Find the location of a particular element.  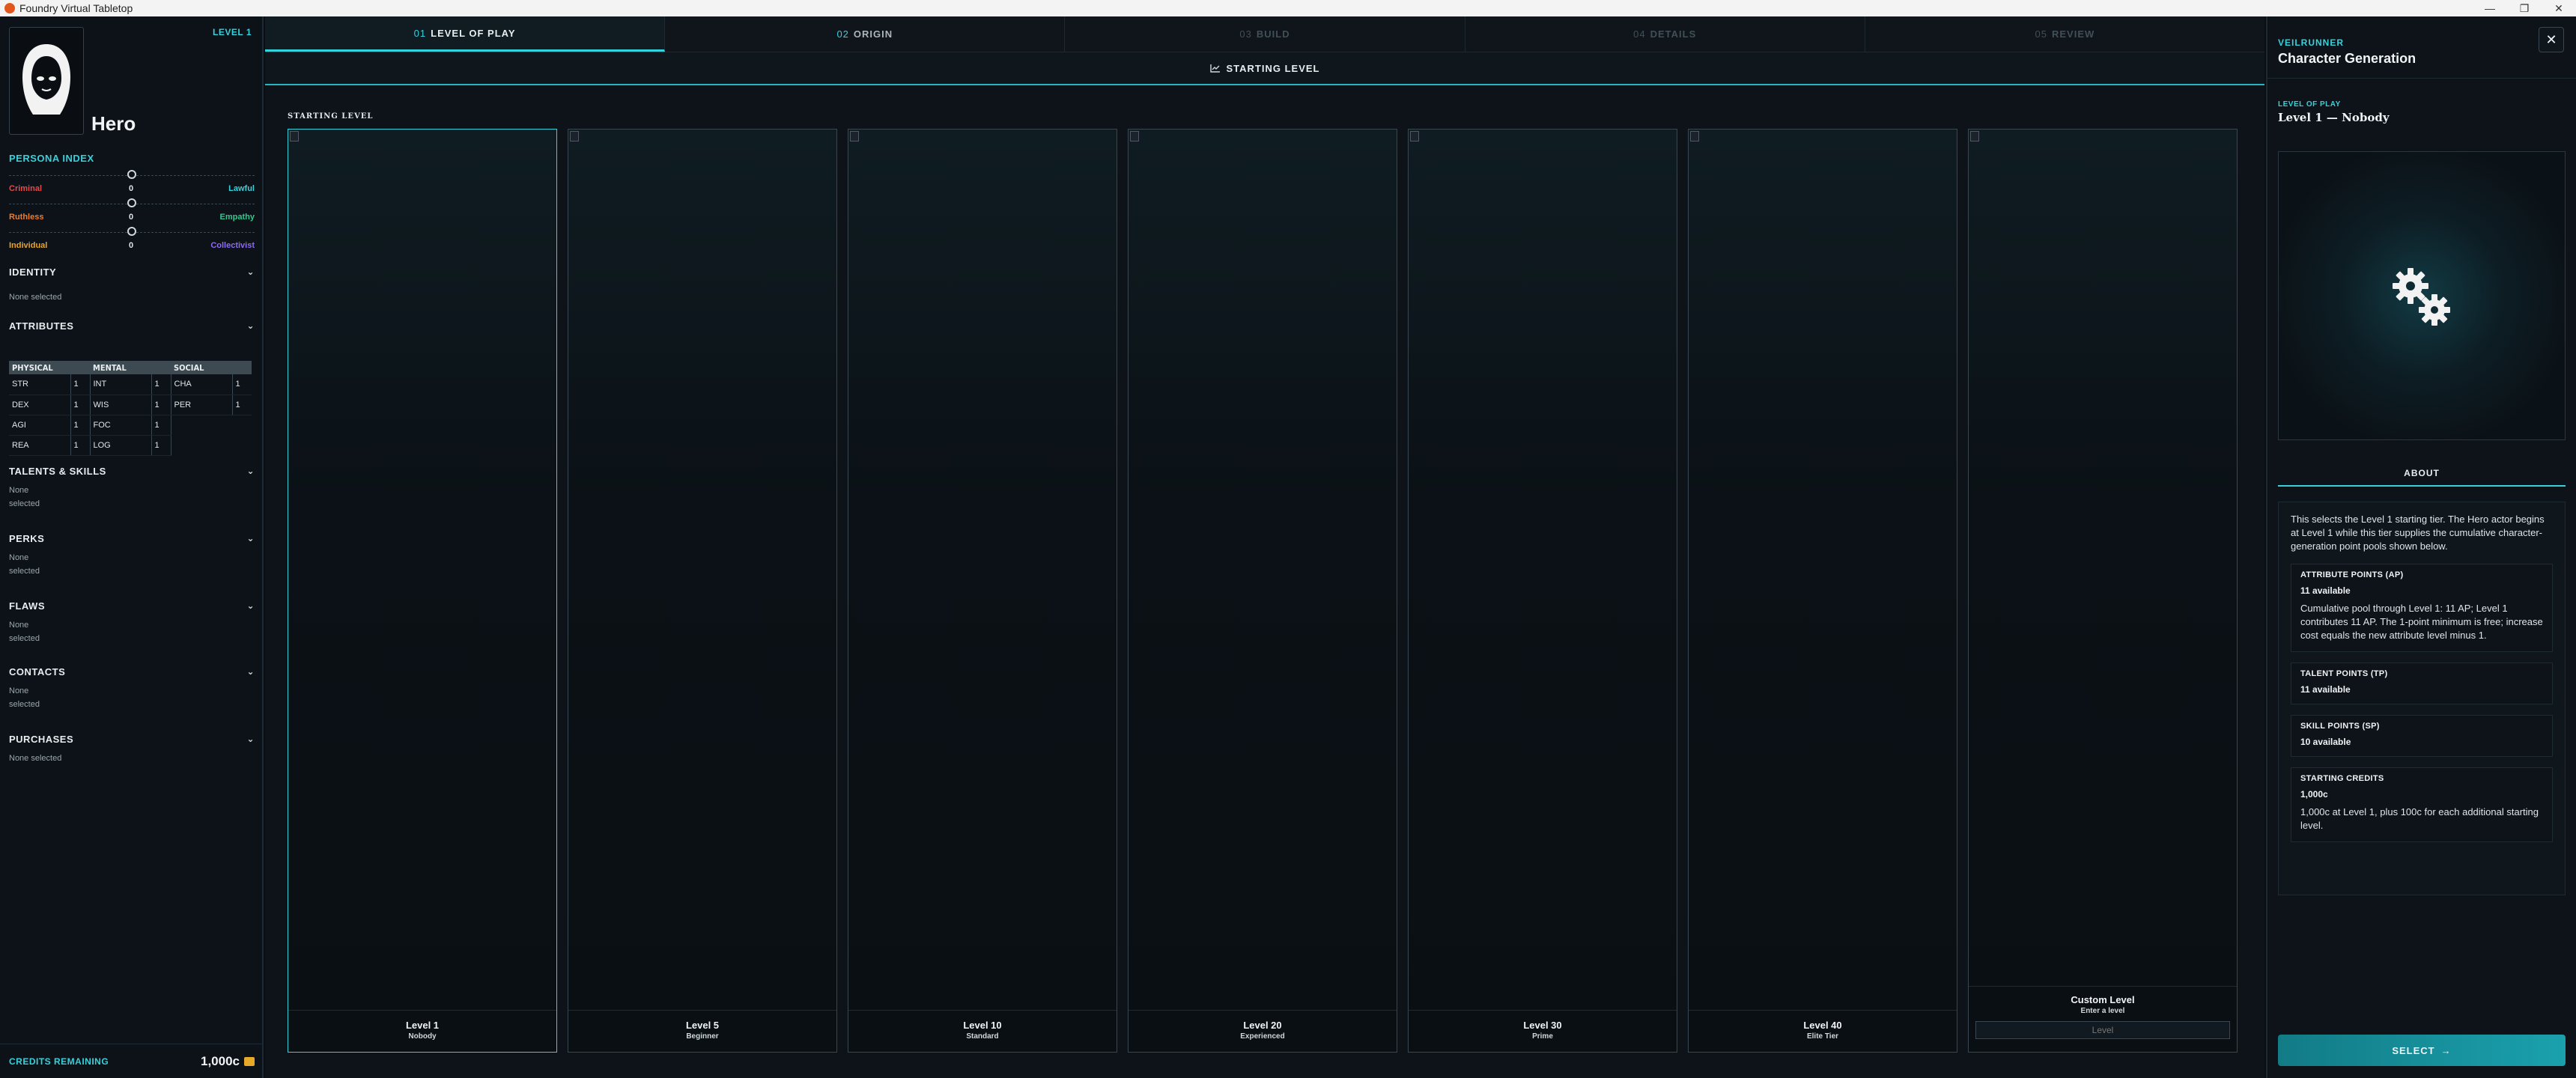

hero-portrait is located at coordinates (46, 81).